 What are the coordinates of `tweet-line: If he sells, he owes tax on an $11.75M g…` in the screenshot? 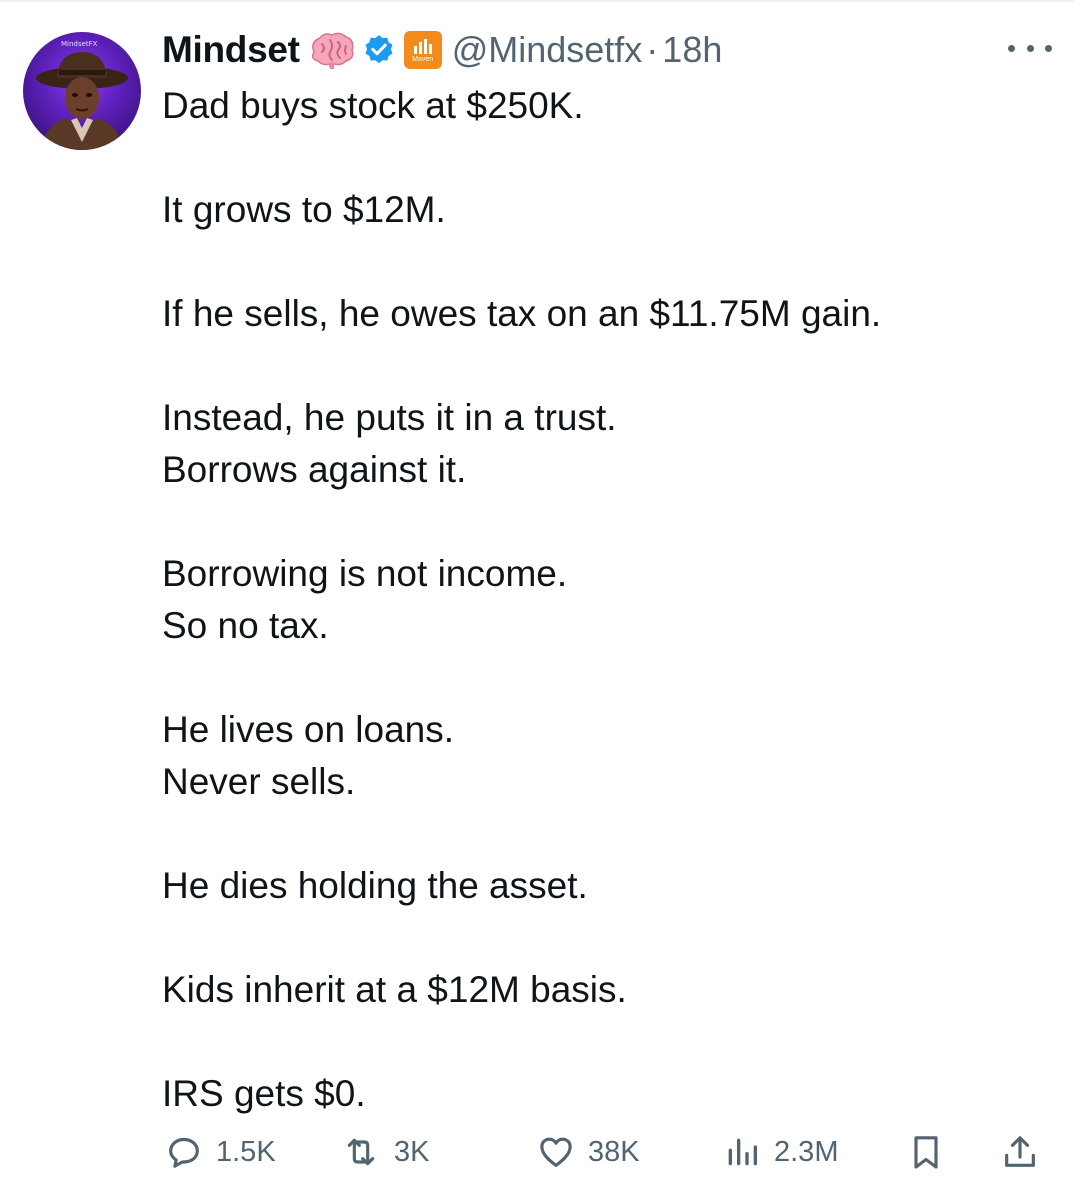 It's located at (522, 313).